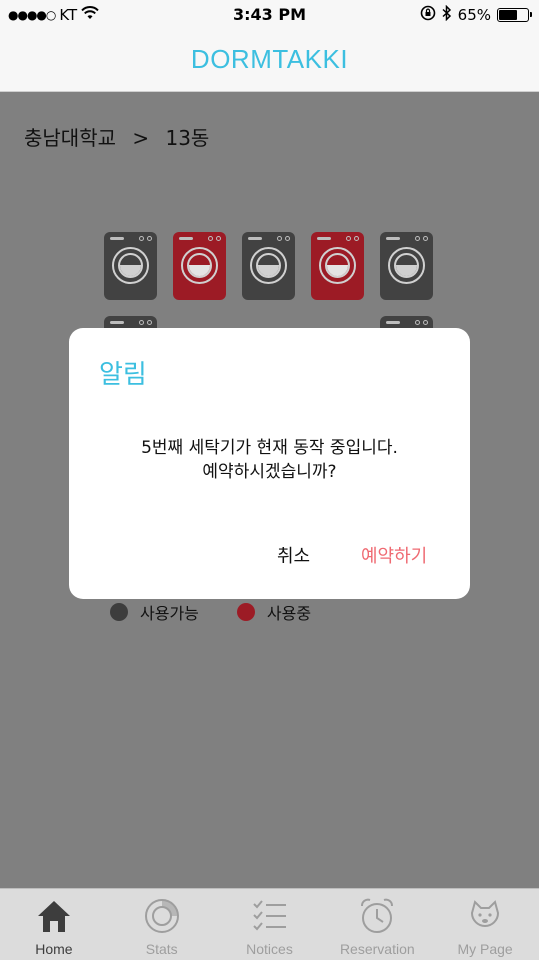 The height and width of the screenshot is (960, 539). I want to click on breadcrumb: 충남대학교 > 13동, so click(121, 136).